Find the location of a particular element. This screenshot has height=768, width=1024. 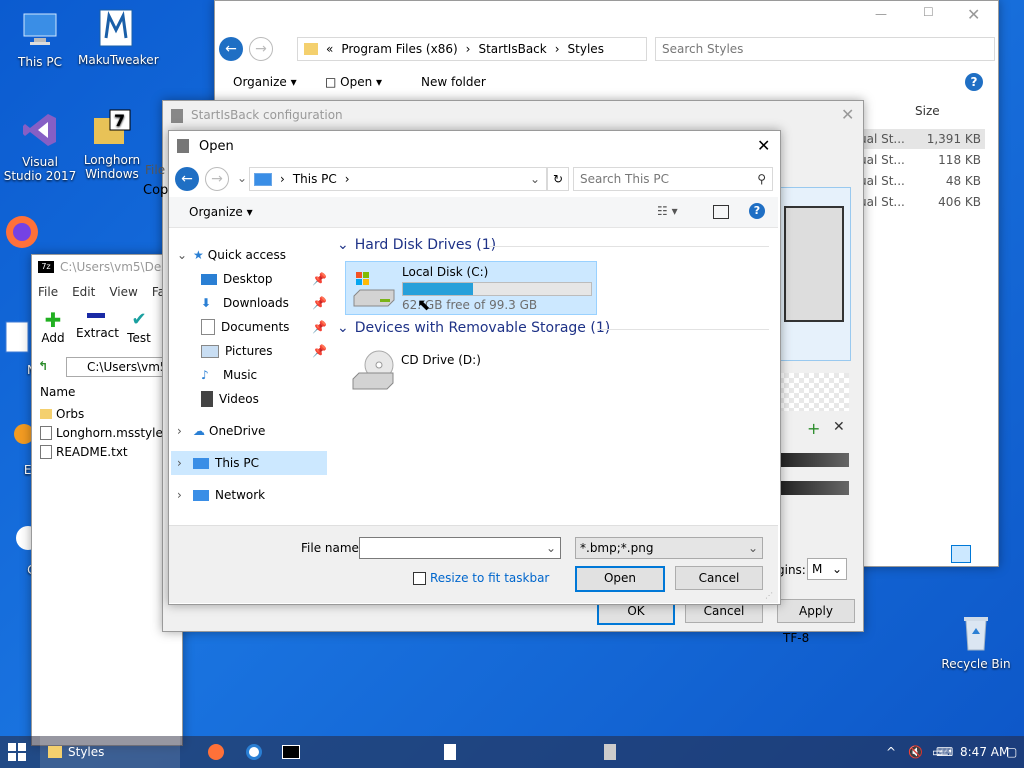

open-address-bar: › This PC › ⌄ is located at coordinates (398, 179).